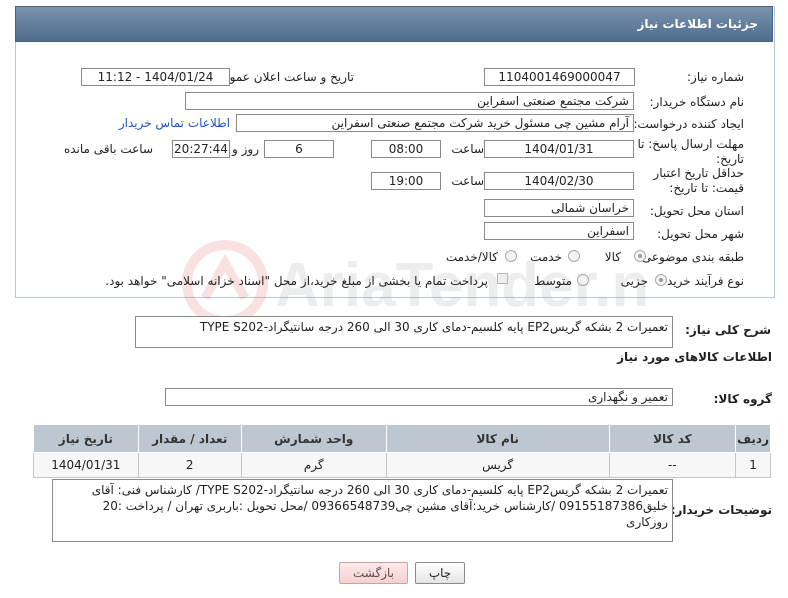  Describe the element at coordinates (742, 399) in the screenshot. I see `goods-group-label: گروه کالا:` at that location.